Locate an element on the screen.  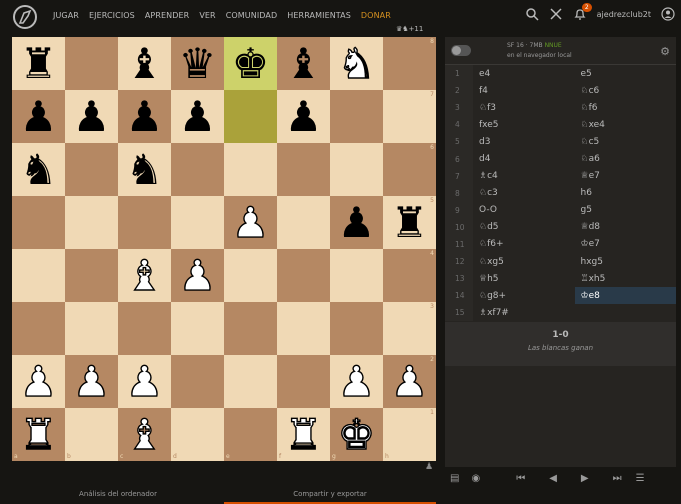
square-a1: ♜ a is located at coordinates (38, 434).